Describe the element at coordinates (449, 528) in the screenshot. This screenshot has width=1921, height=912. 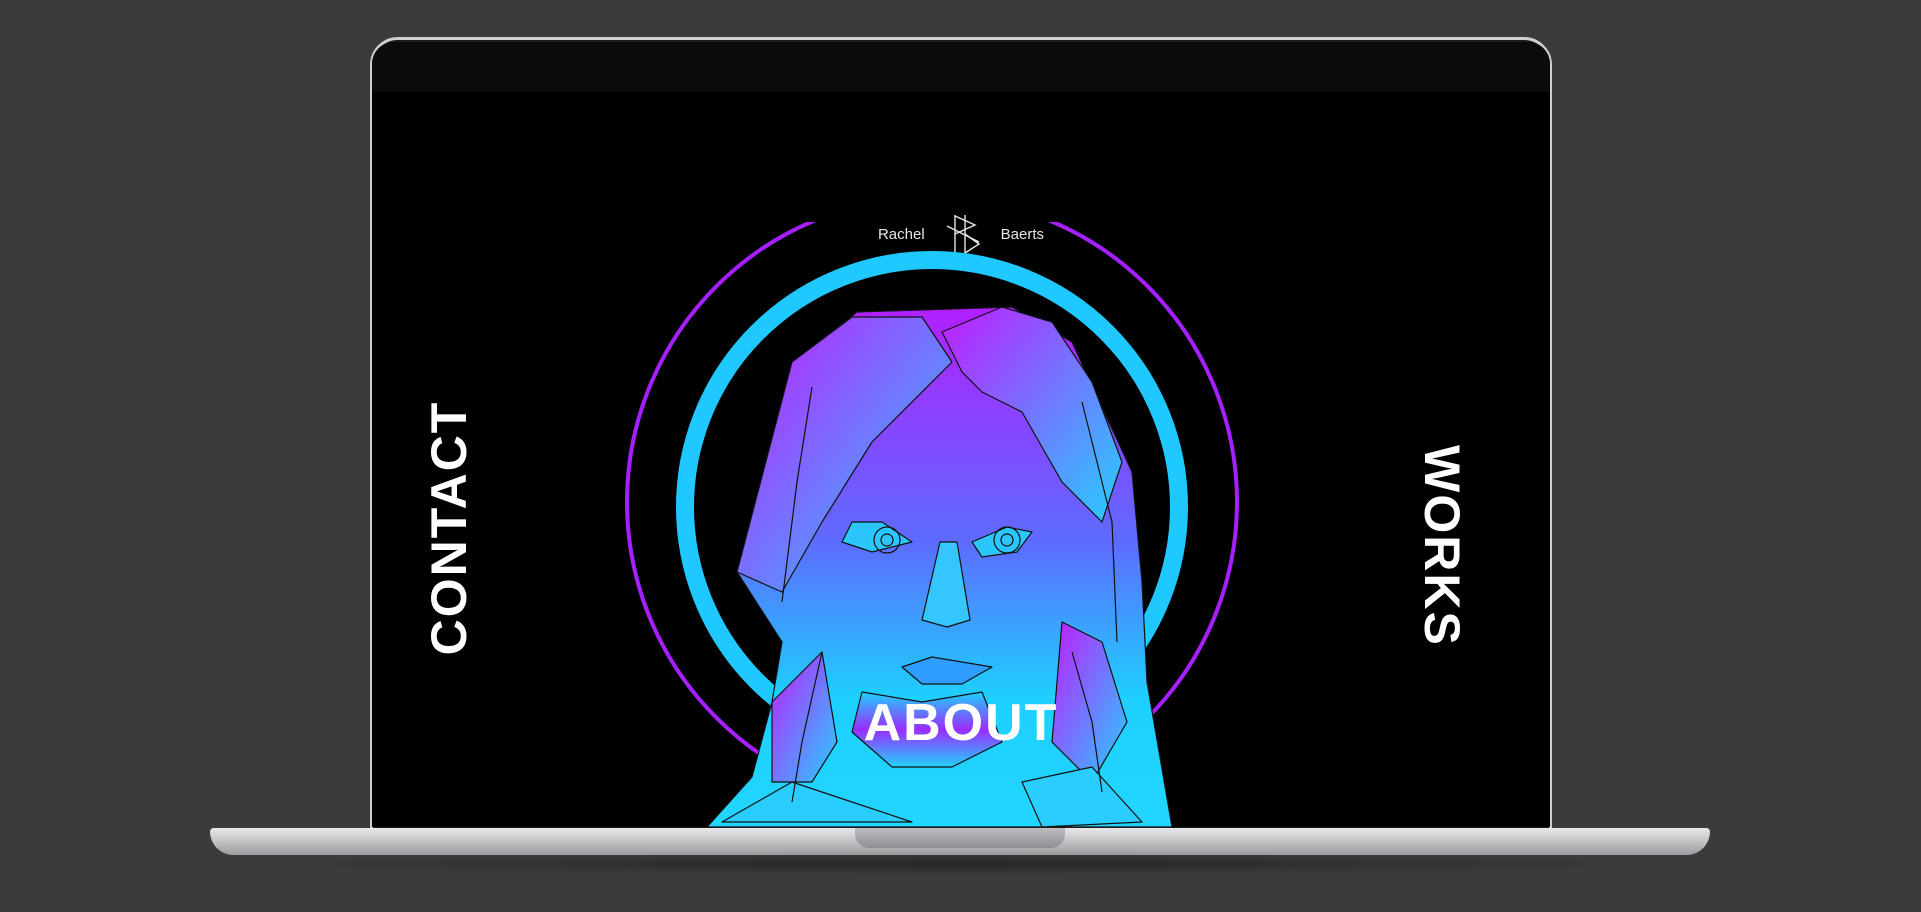
I see `nav-contact-link: CONTACT` at that location.